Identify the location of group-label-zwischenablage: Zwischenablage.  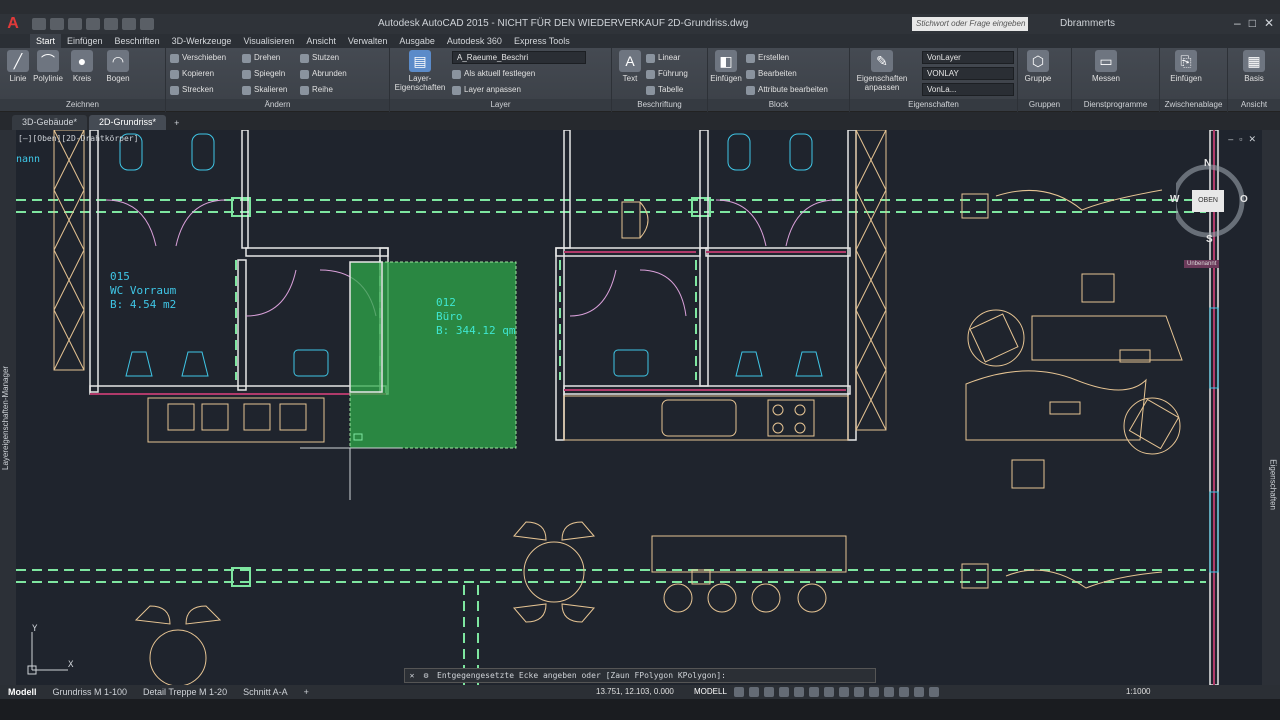
(1193, 105).